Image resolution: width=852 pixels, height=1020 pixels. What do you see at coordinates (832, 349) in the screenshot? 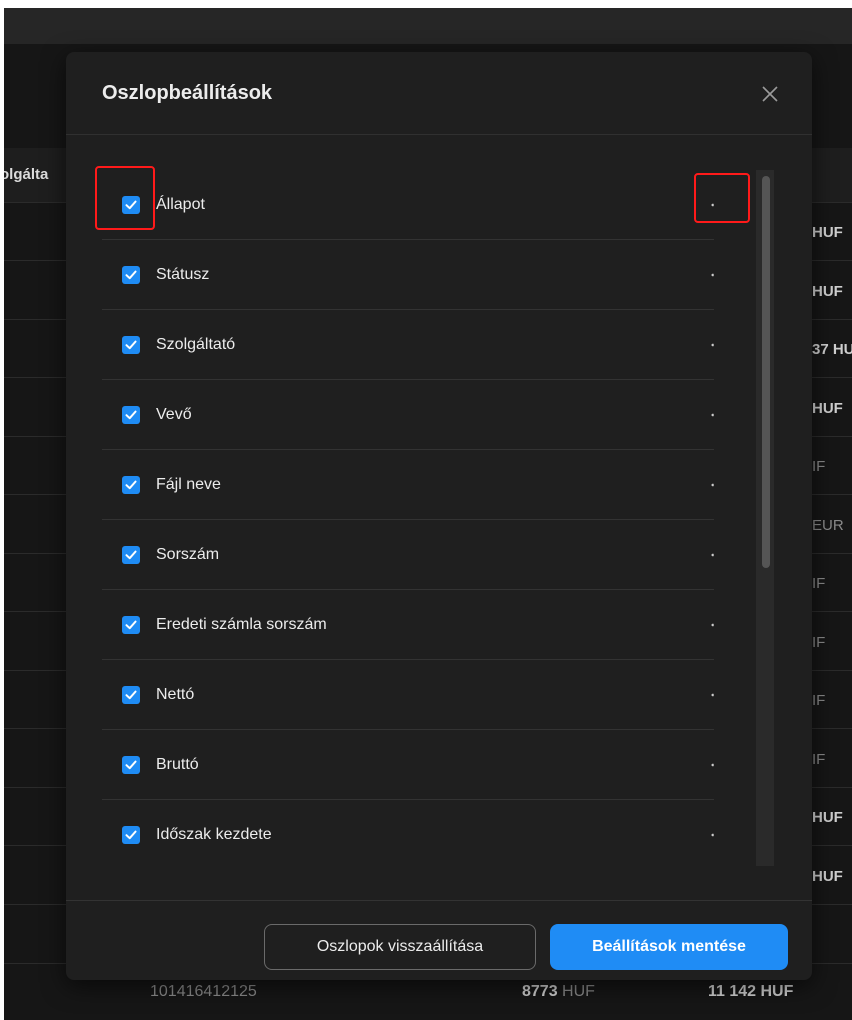
I see `table-cell-amount: 37 HU` at bounding box center [832, 349].